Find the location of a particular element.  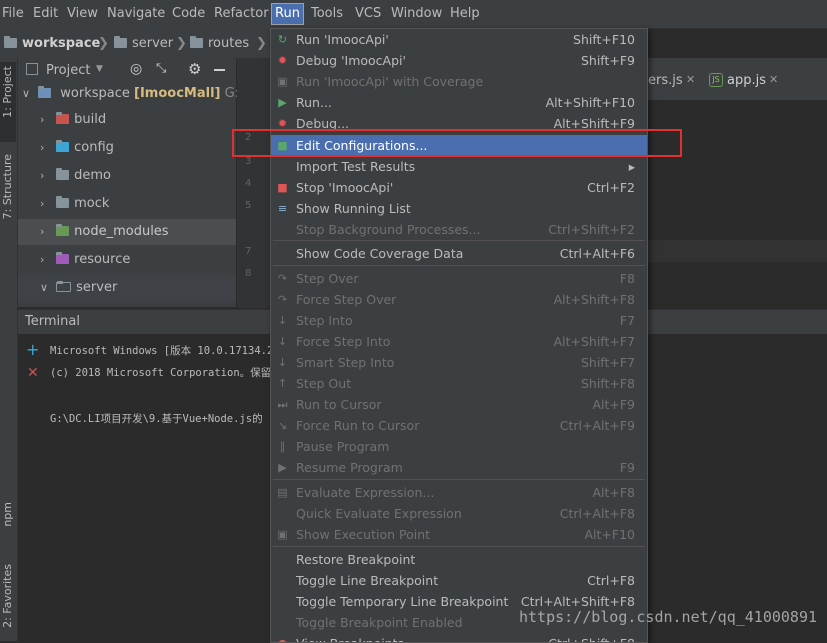

force-step-into-icon: ↓ is located at coordinates (282, 341).